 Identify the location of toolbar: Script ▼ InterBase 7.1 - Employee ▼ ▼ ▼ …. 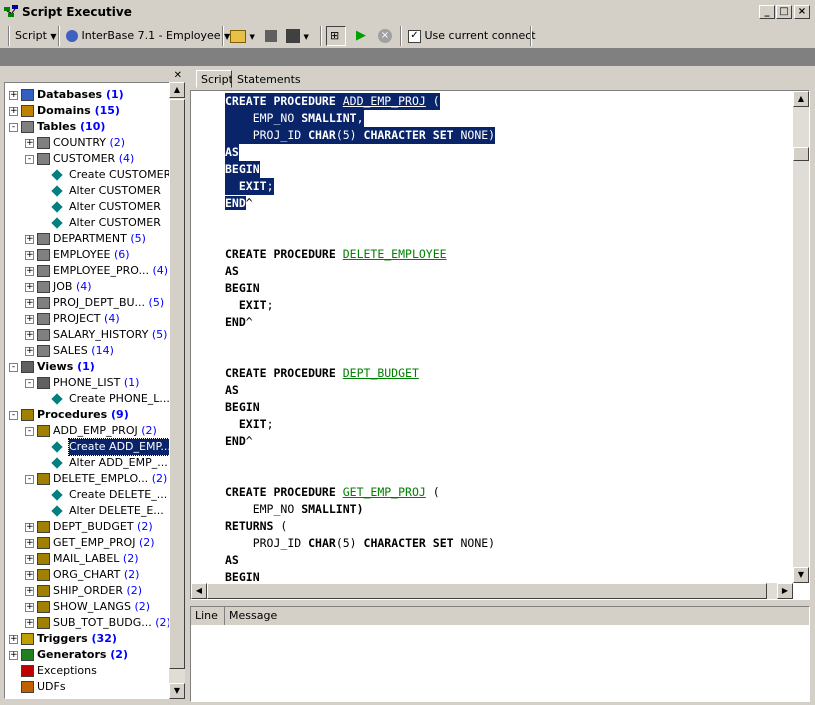
(407, 36).